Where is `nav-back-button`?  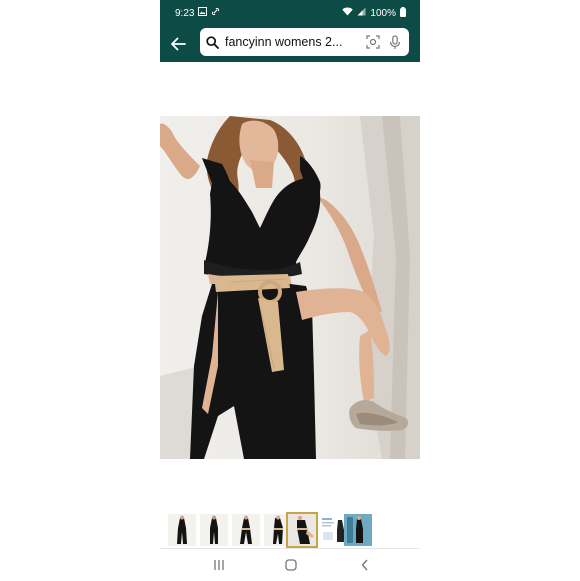
nav-back-button is located at coordinates (365, 565).